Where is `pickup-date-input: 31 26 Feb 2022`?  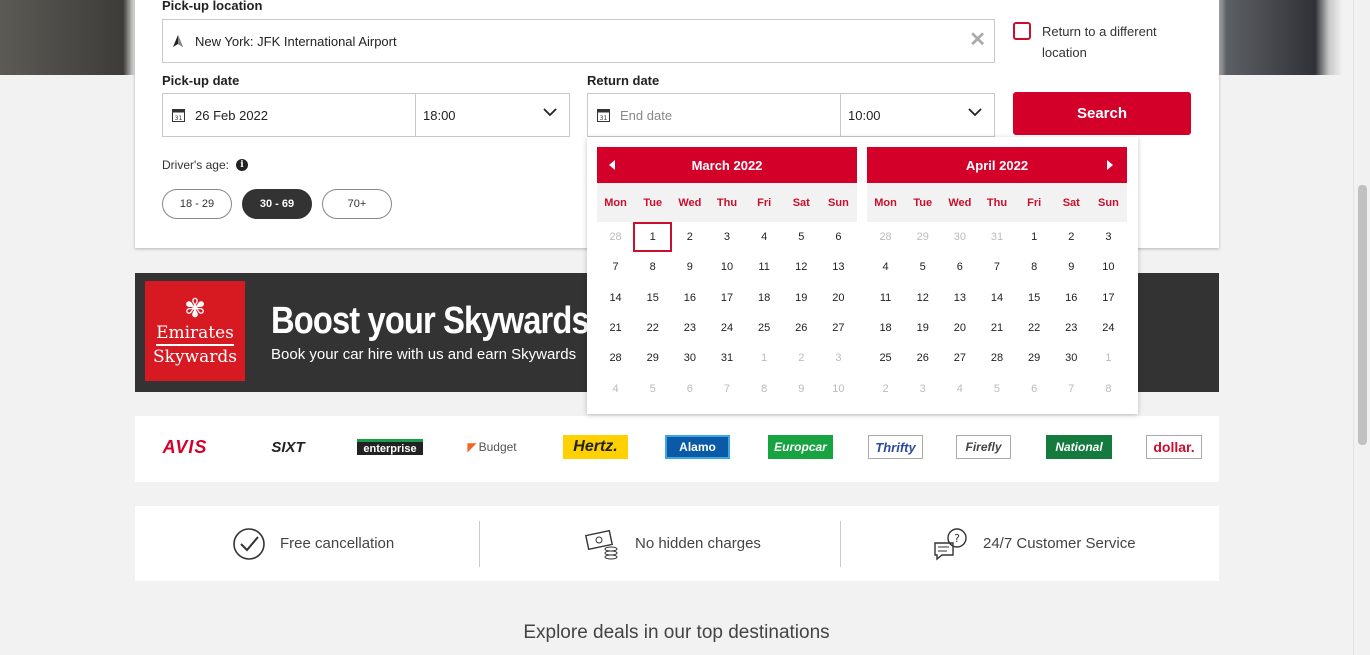
pickup-date-input: 31 26 Feb 2022 is located at coordinates (289, 115).